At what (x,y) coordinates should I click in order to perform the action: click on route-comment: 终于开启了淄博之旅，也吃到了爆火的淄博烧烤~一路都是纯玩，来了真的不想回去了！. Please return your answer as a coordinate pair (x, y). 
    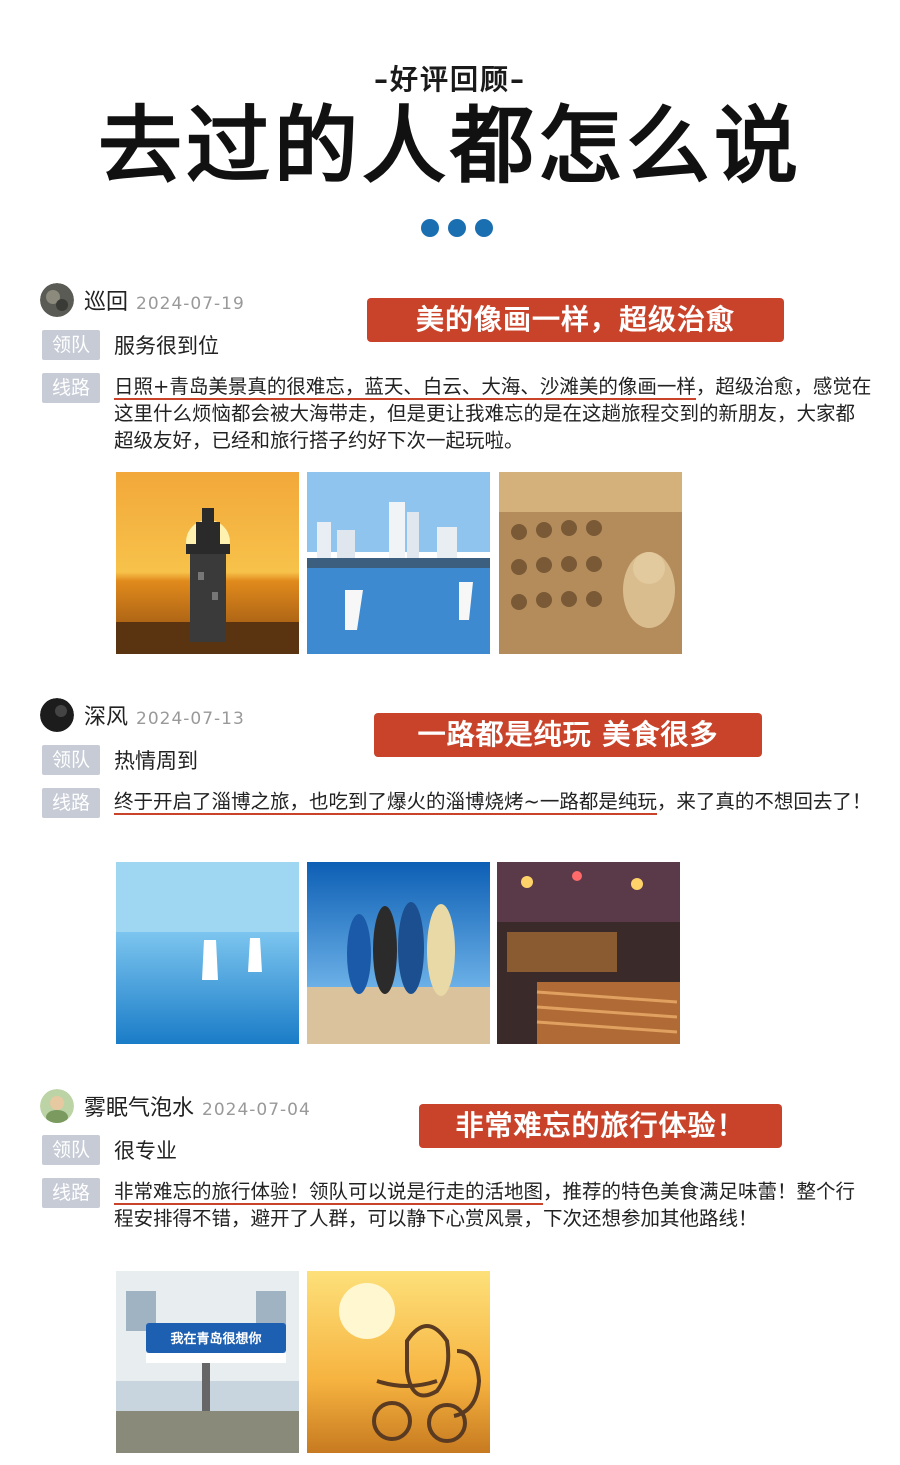
    Looking at the image, I should click on (493, 802).